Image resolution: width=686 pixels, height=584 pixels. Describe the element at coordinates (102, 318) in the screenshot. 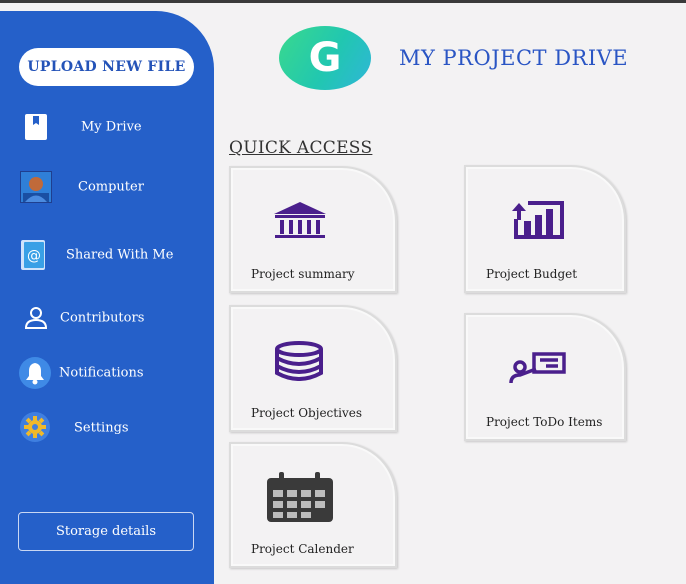

I see `sidebar-item-label: Contributors` at that location.